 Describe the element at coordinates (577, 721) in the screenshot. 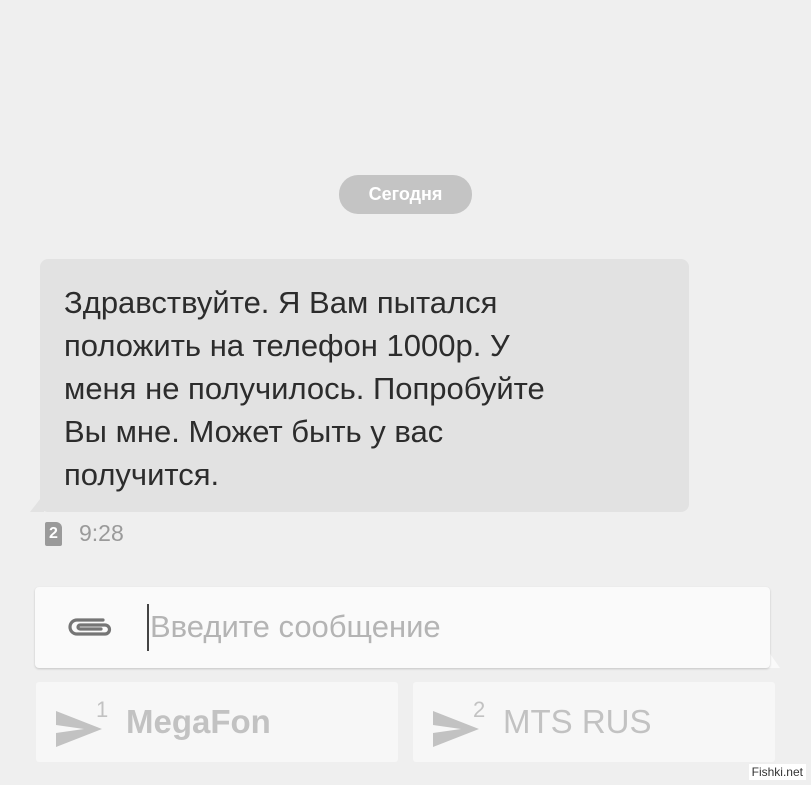

I see `carrier-label: MTS RUS` at that location.